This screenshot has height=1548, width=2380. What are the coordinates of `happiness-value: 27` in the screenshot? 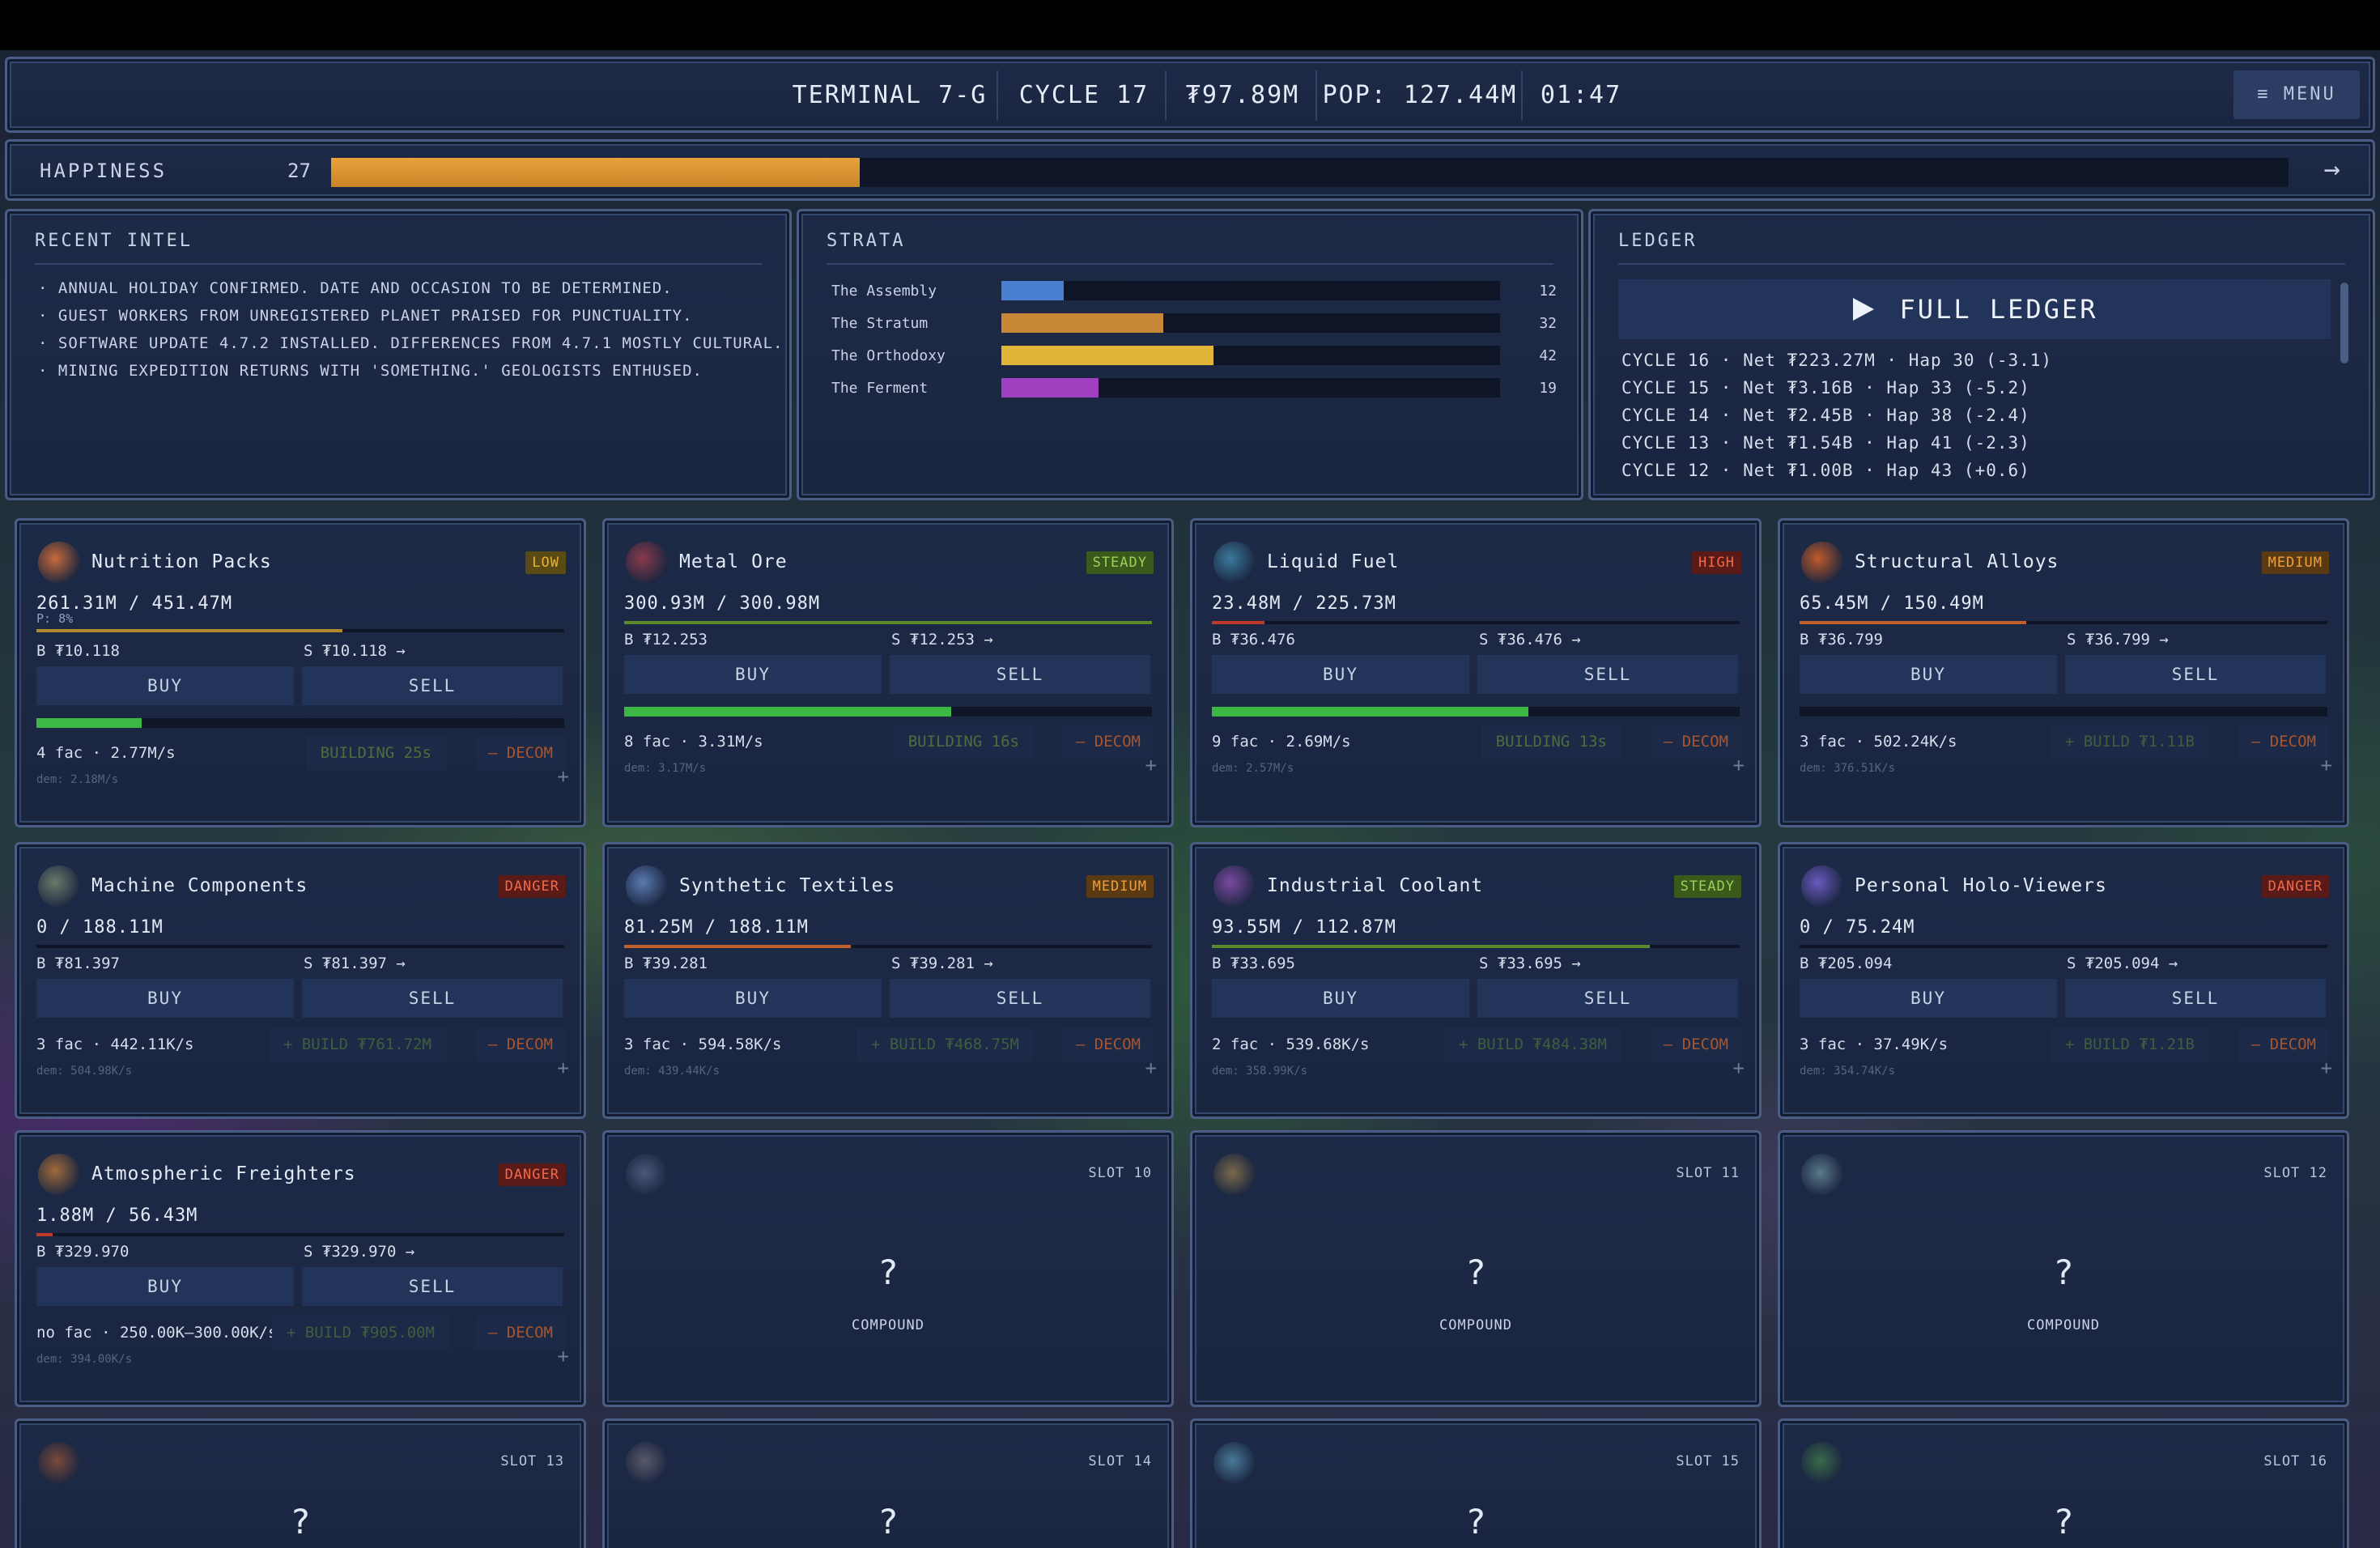 It's located at (299, 170).